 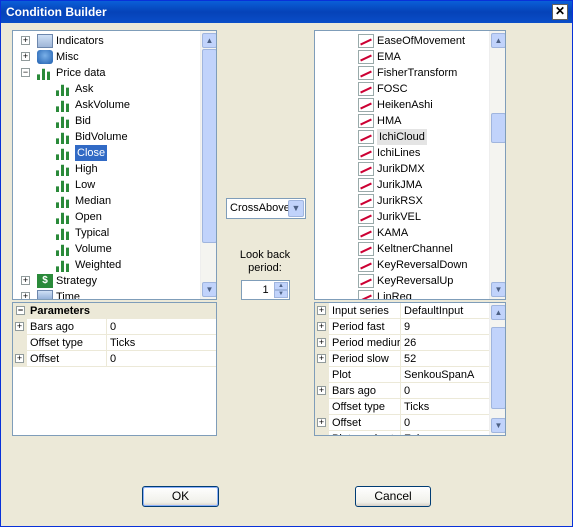 What do you see at coordinates (106, 201) in the screenshot?
I see `tree-item: Median` at bounding box center [106, 201].